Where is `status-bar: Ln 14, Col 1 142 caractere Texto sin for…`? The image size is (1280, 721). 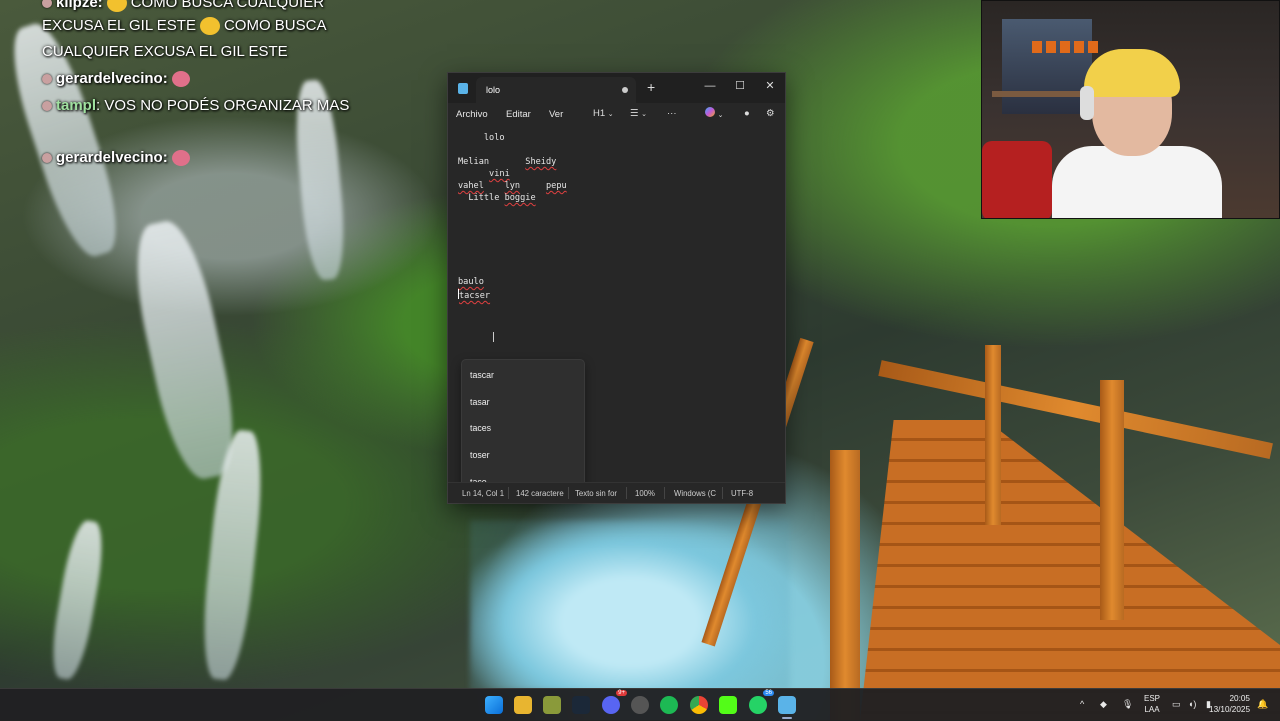
status-bar: Ln 14, Col 1 142 caractere Texto sin for… is located at coordinates (616, 492).